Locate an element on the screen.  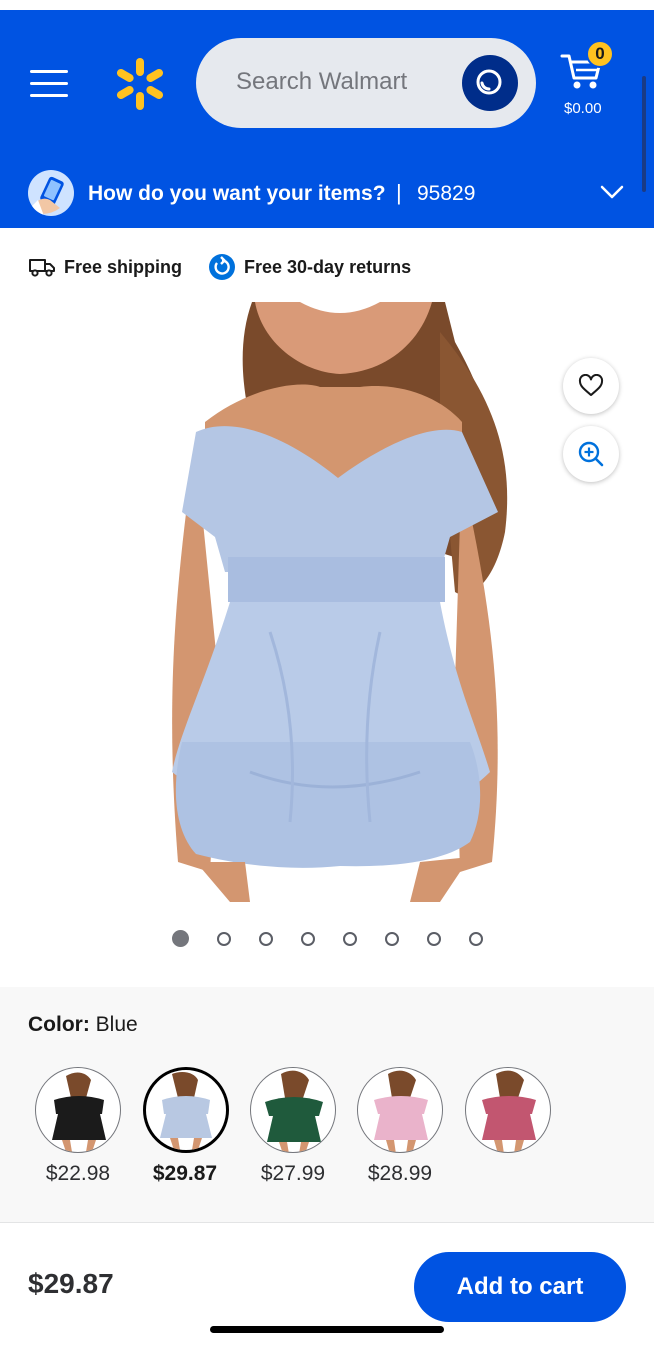
menu-button is located at coordinates (49, 84).